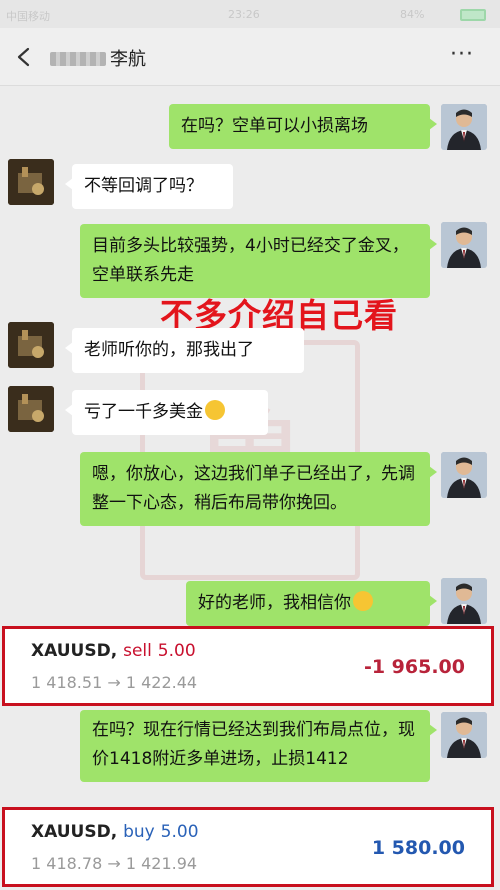  I want to click on status-bar: 中国移动 23:26 84%, so click(250, 14).